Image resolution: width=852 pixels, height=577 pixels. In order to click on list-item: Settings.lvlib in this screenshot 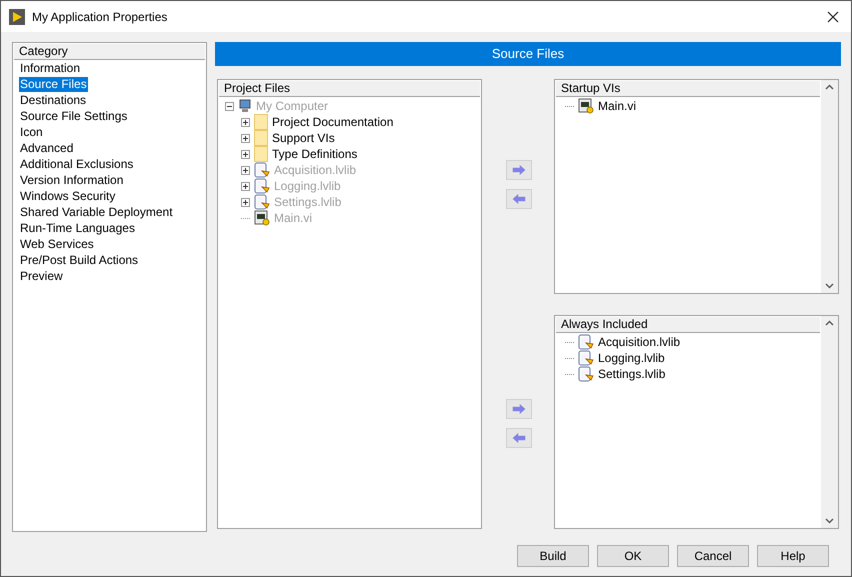, I will do `click(632, 374)`.